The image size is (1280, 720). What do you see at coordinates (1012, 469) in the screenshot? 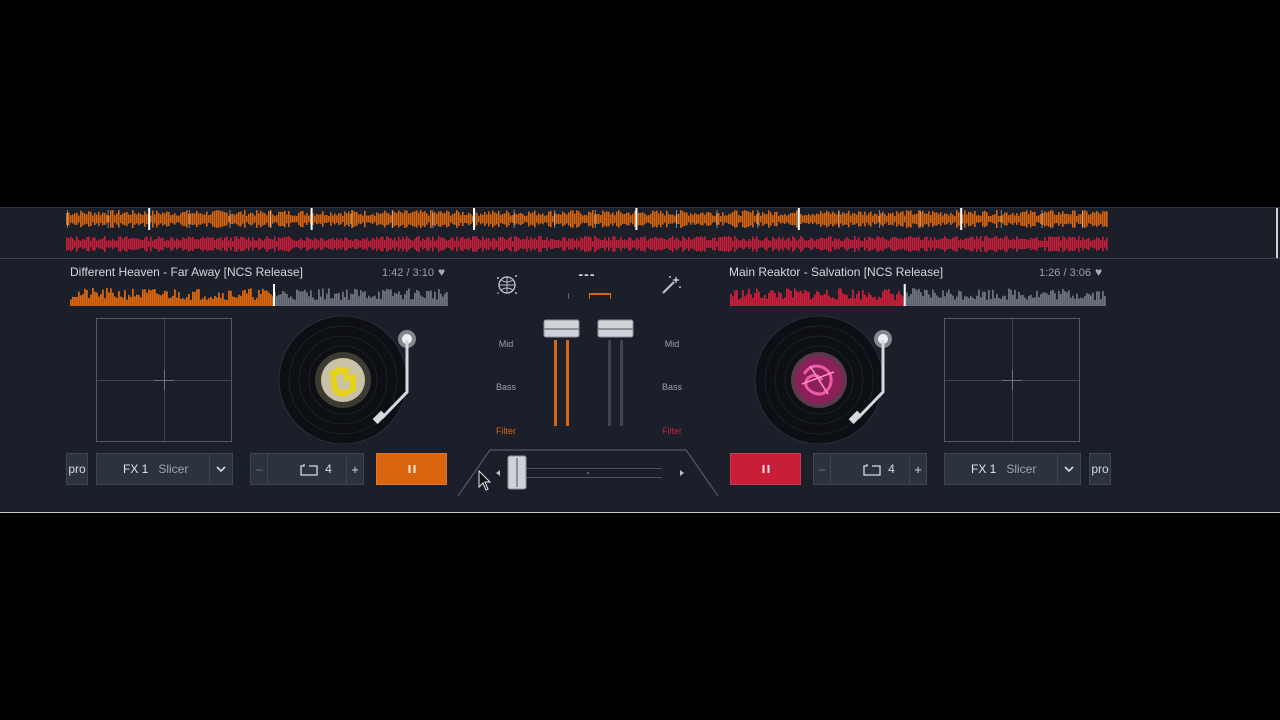
I see `deck-b-fx-selector: FX 1 Slicer` at bounding box center [1012, 469].